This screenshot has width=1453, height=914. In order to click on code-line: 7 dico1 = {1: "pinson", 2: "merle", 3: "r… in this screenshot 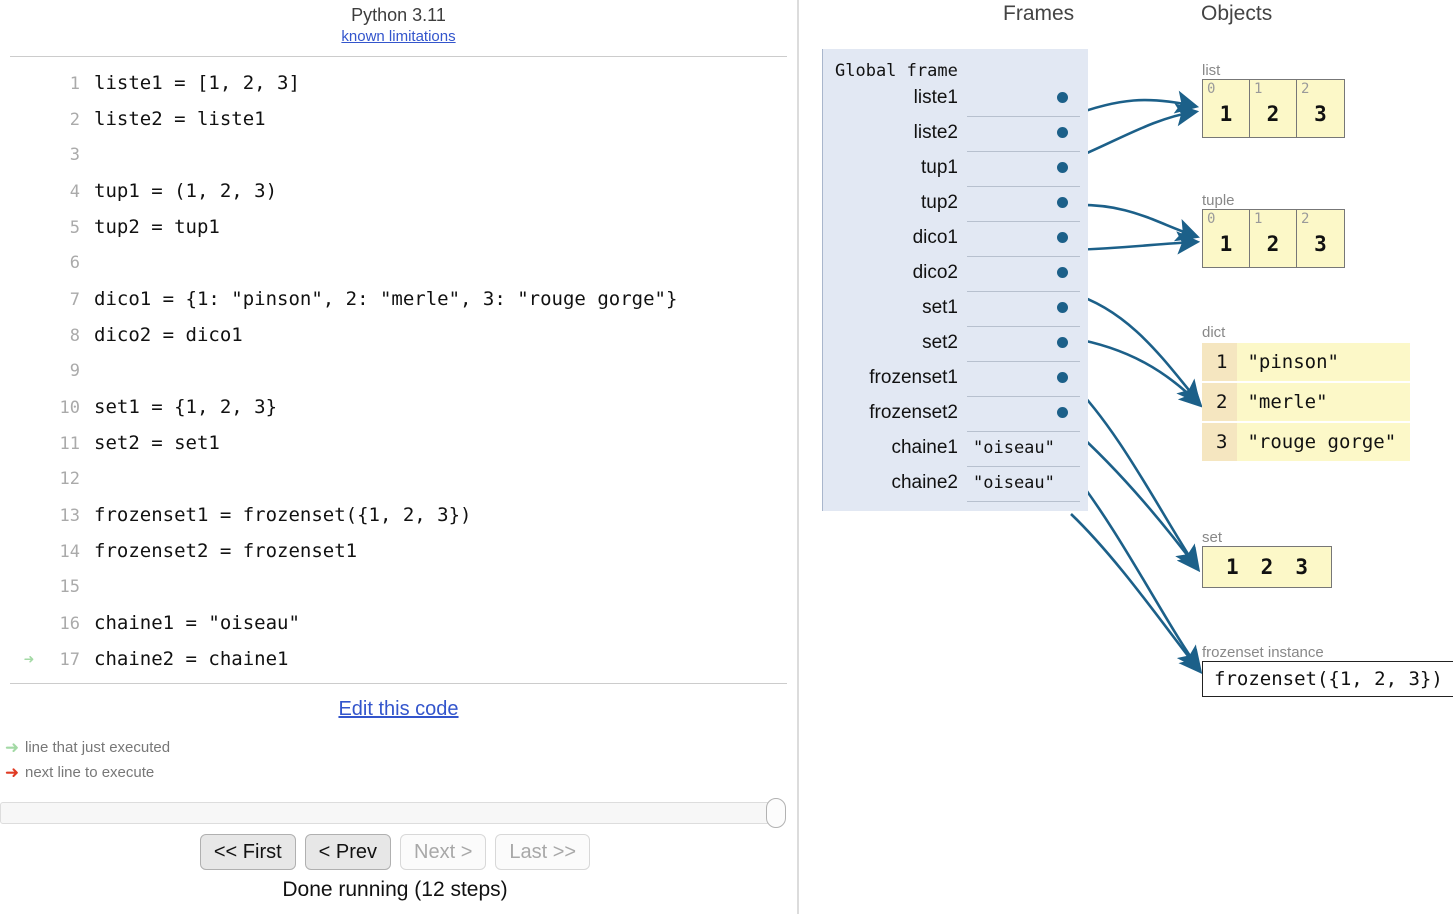, I will do `click(398, 299)`.